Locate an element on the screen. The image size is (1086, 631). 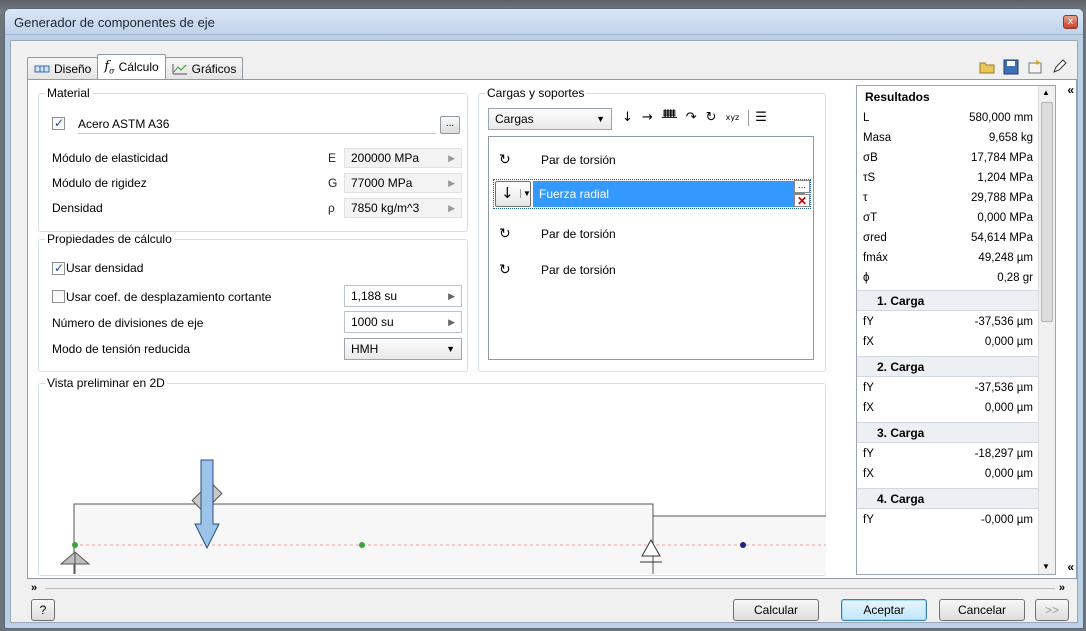
chevron-right-icon: ▶ is located at coordinates (451, 208).